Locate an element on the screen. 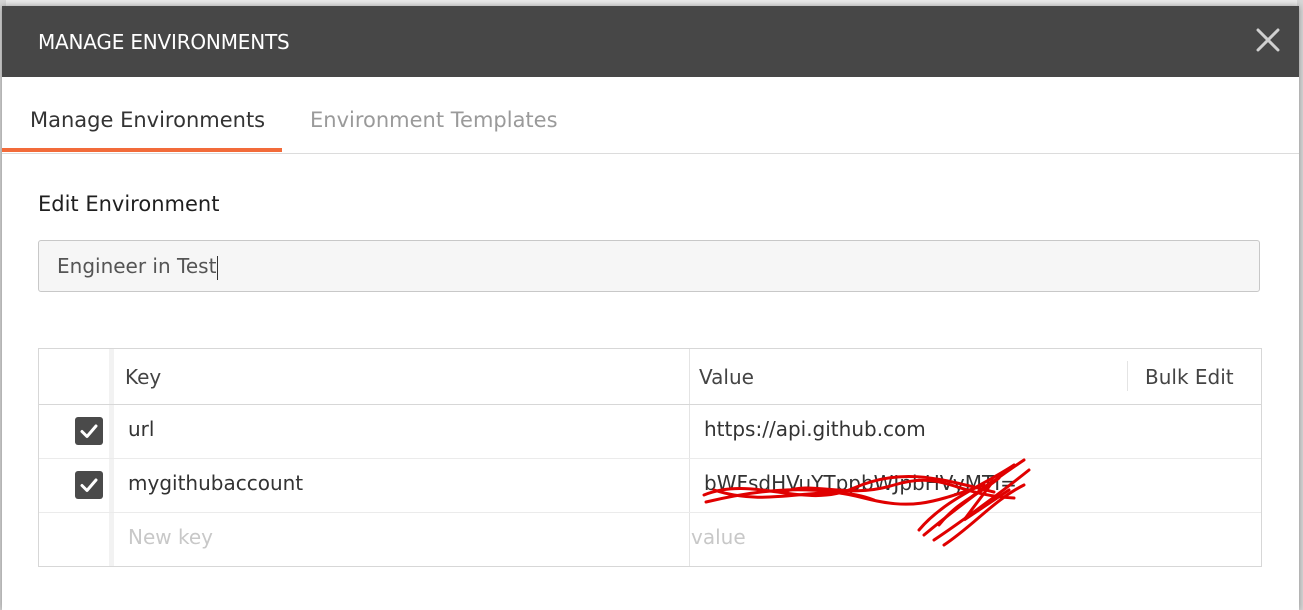  close-icon is located at coordinates (1268, 40).